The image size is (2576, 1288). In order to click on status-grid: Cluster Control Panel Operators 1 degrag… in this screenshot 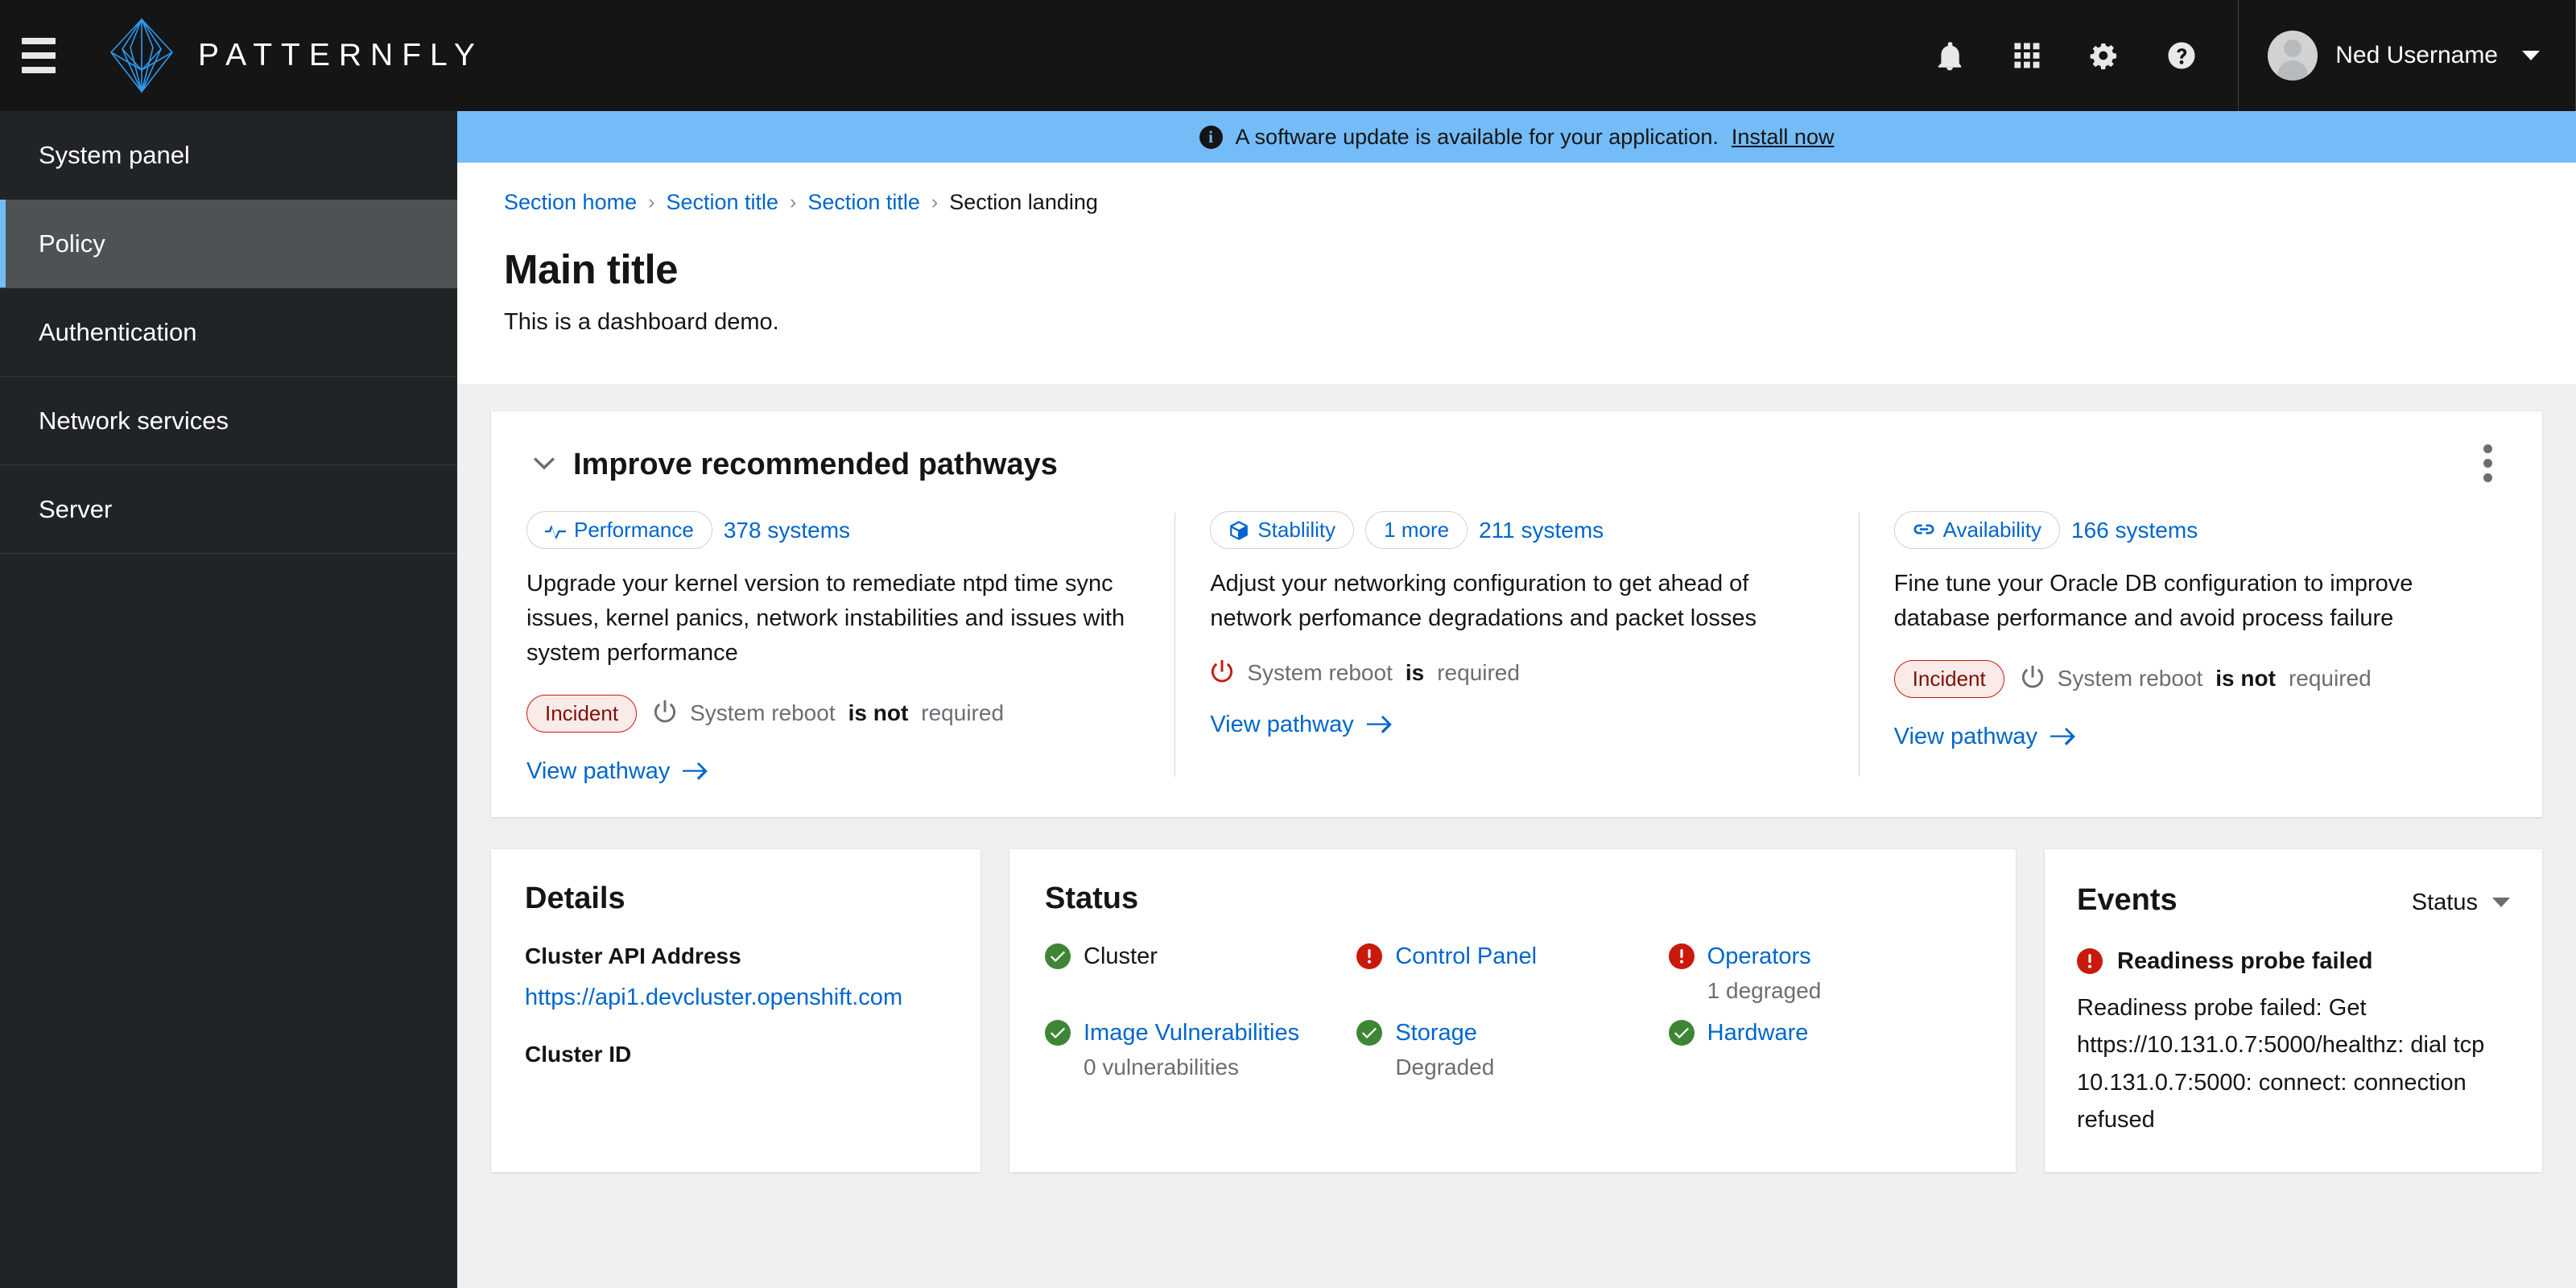, I will do `click(1512, 1011)`.